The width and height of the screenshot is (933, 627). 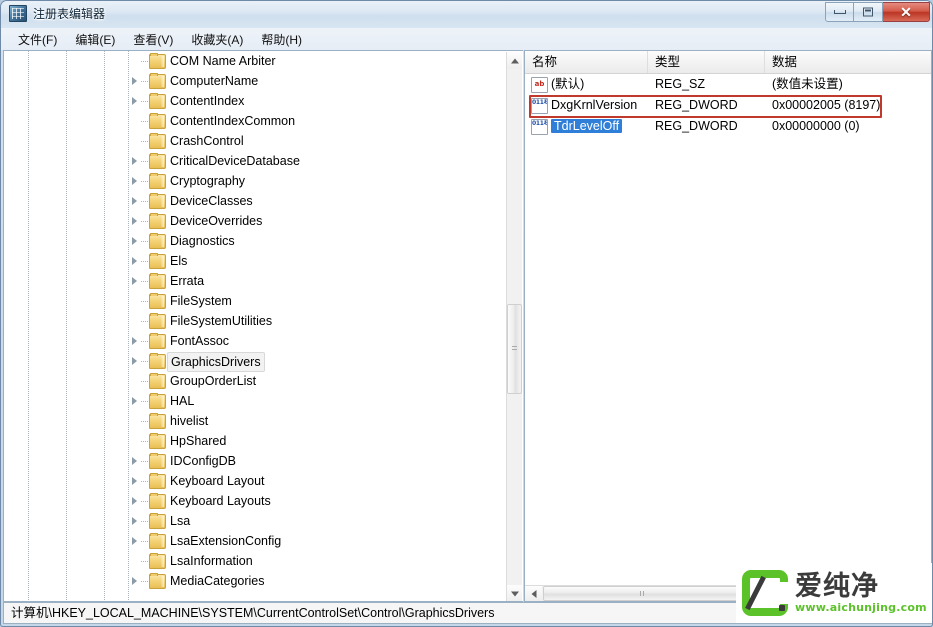 I want to click on tree-node: FileSystemUtilities, so click(x=255, y=321).